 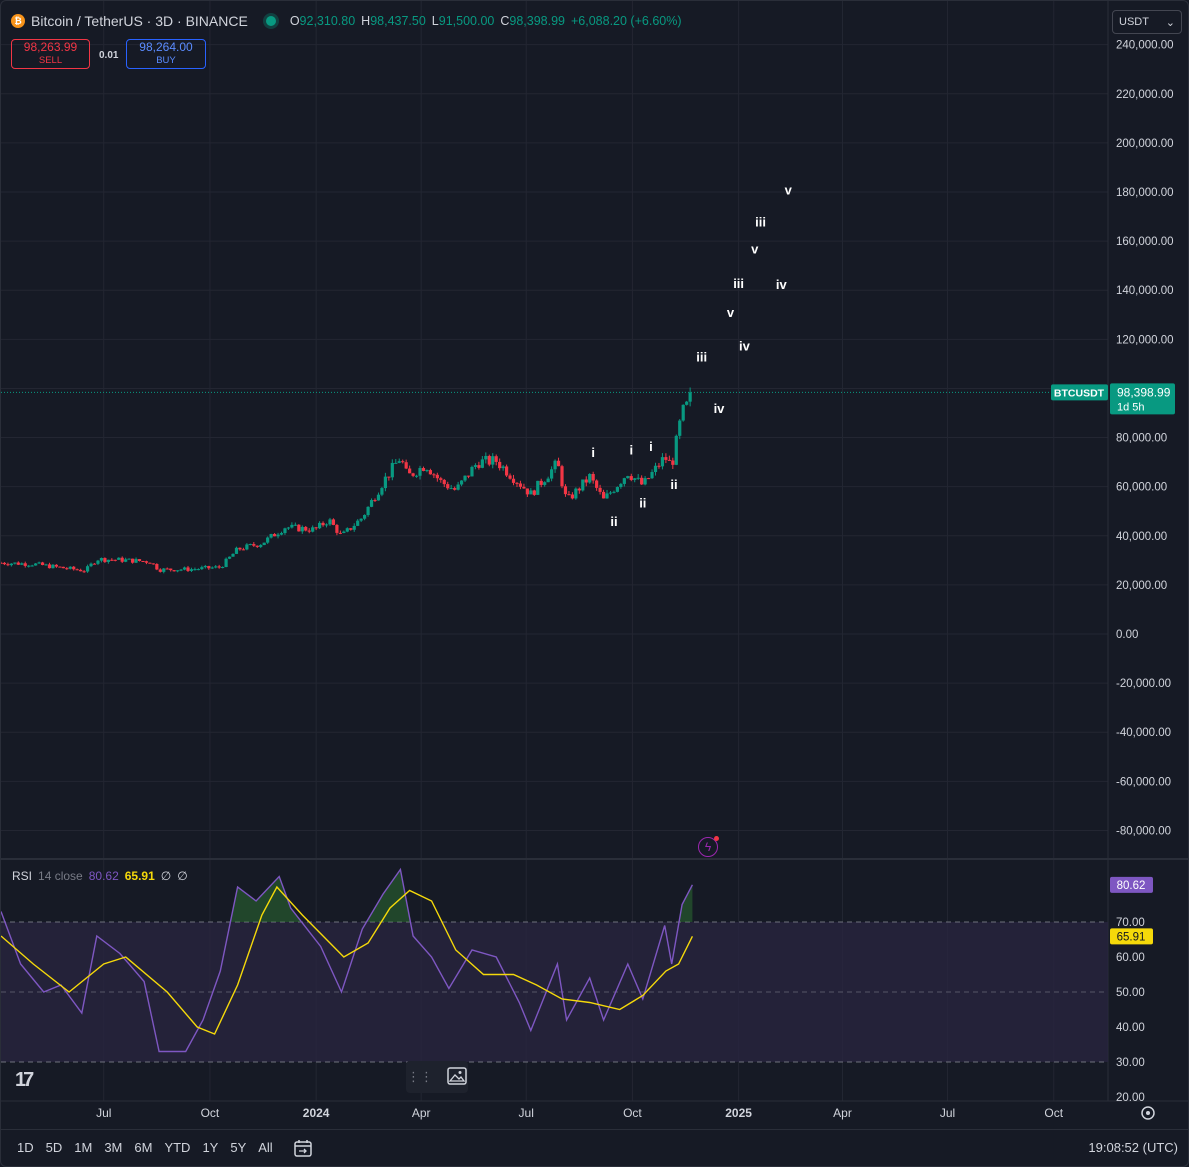 What do you see at coordinates (1145, 291) in the screenshot?
I see `price-tick-label: 140,000.00` at bounding box center [1145, 291].